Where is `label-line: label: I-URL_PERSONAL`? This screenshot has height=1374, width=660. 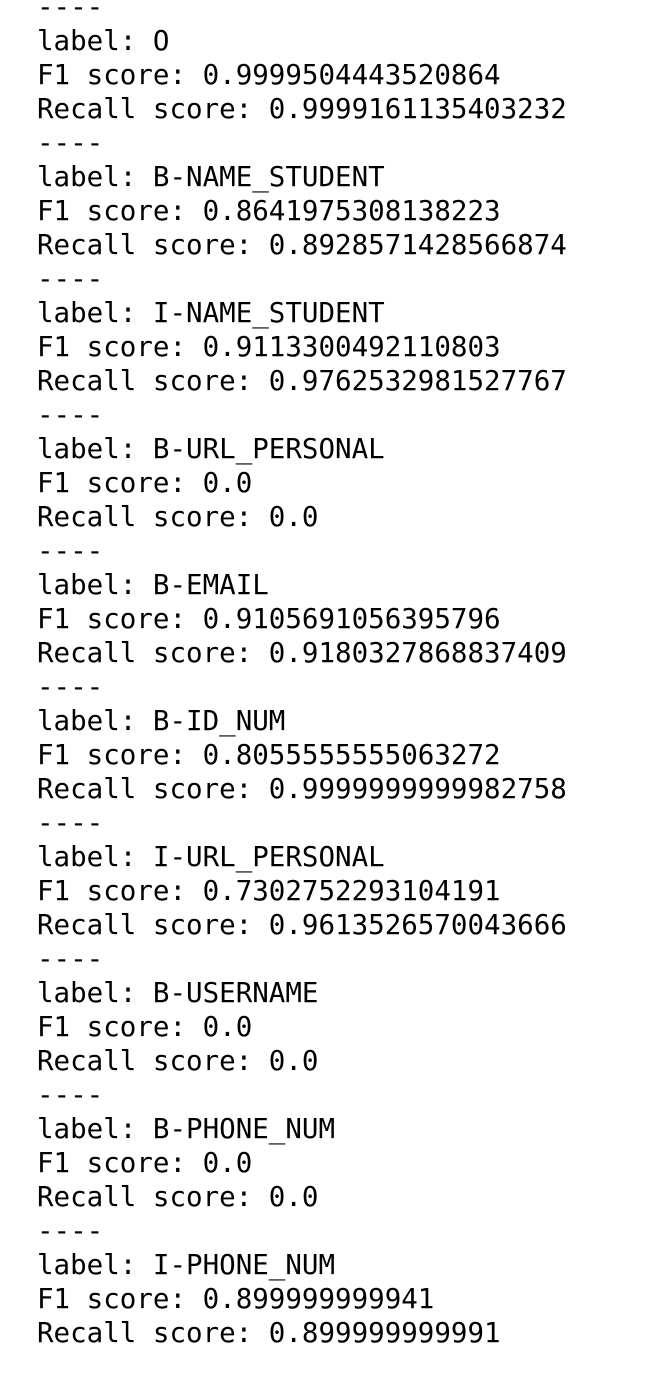 label-line: label: I-URL_PERSONAL is located at coordinates (302, 857).